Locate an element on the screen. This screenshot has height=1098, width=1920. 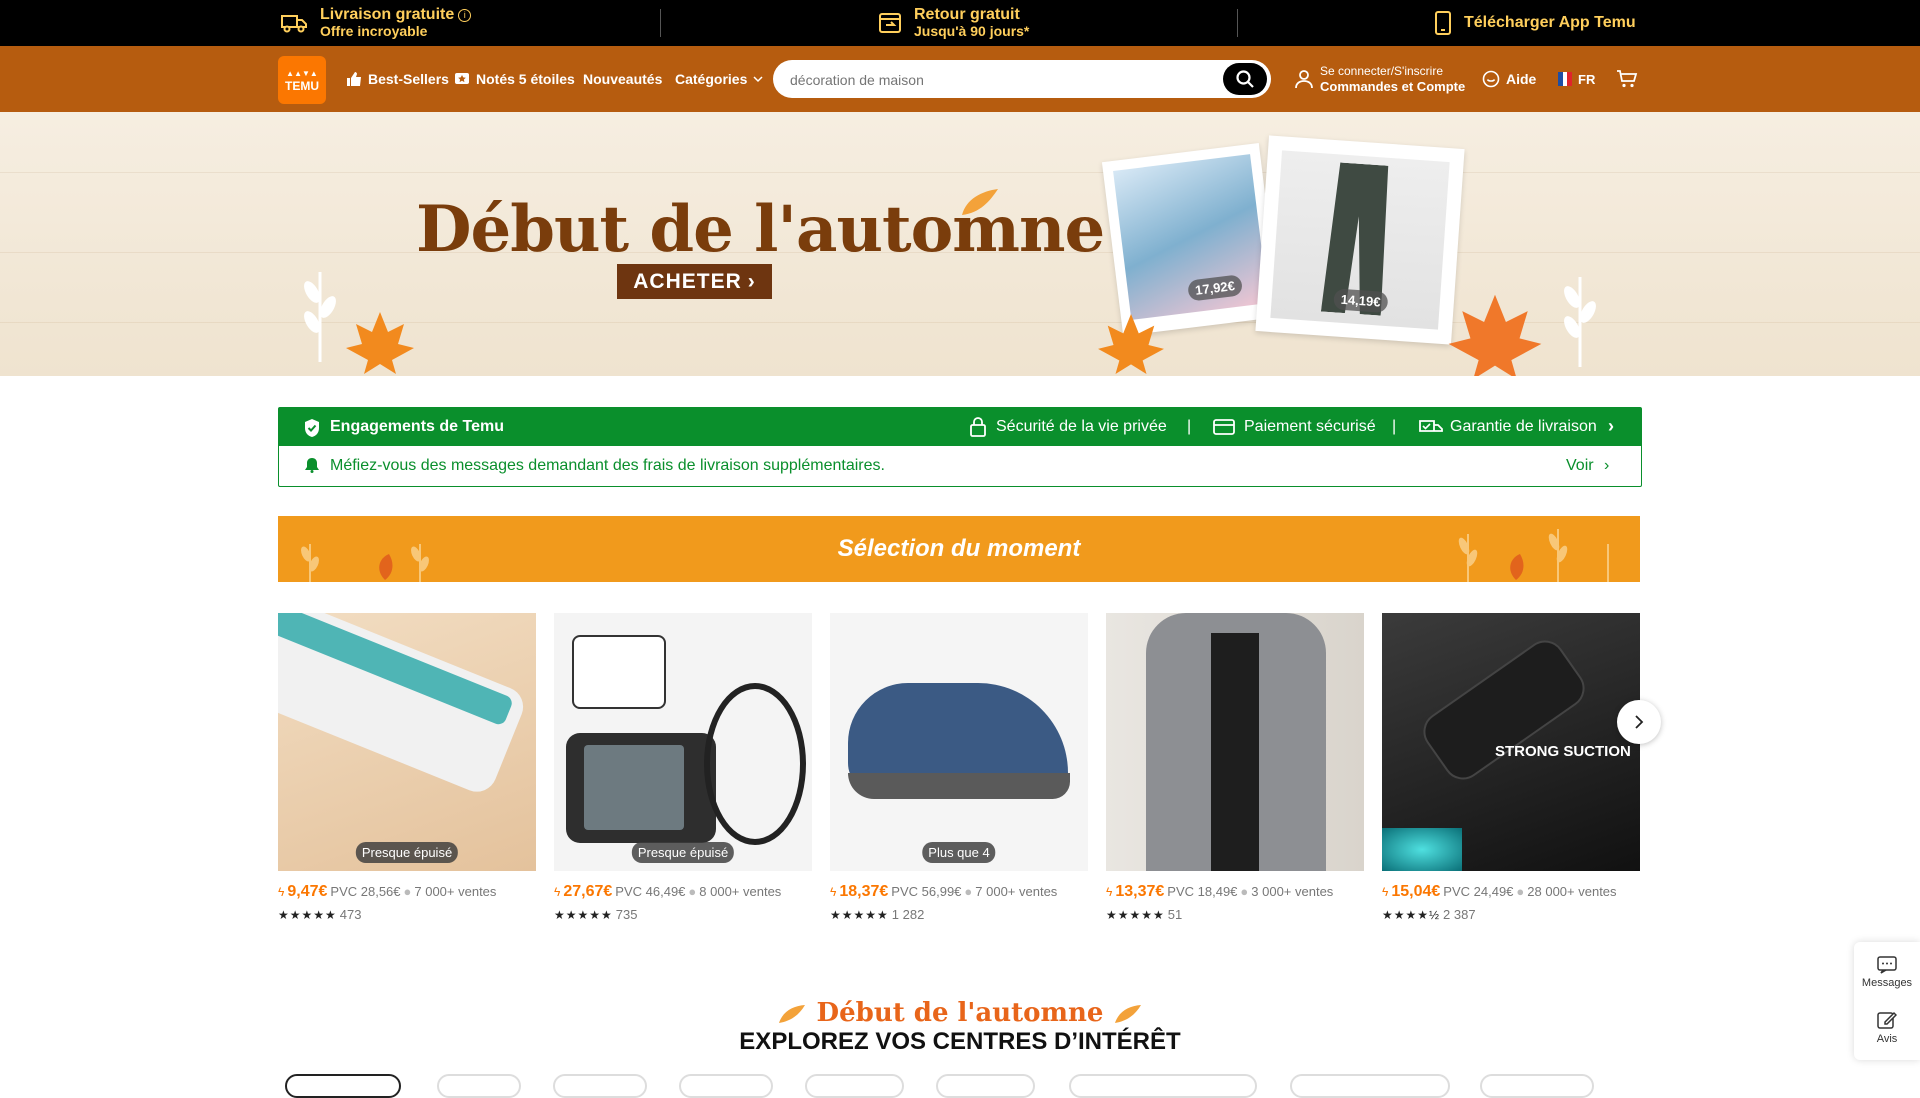
product-photo-pants: 14,19€ is located at coordinates (1360, 240).